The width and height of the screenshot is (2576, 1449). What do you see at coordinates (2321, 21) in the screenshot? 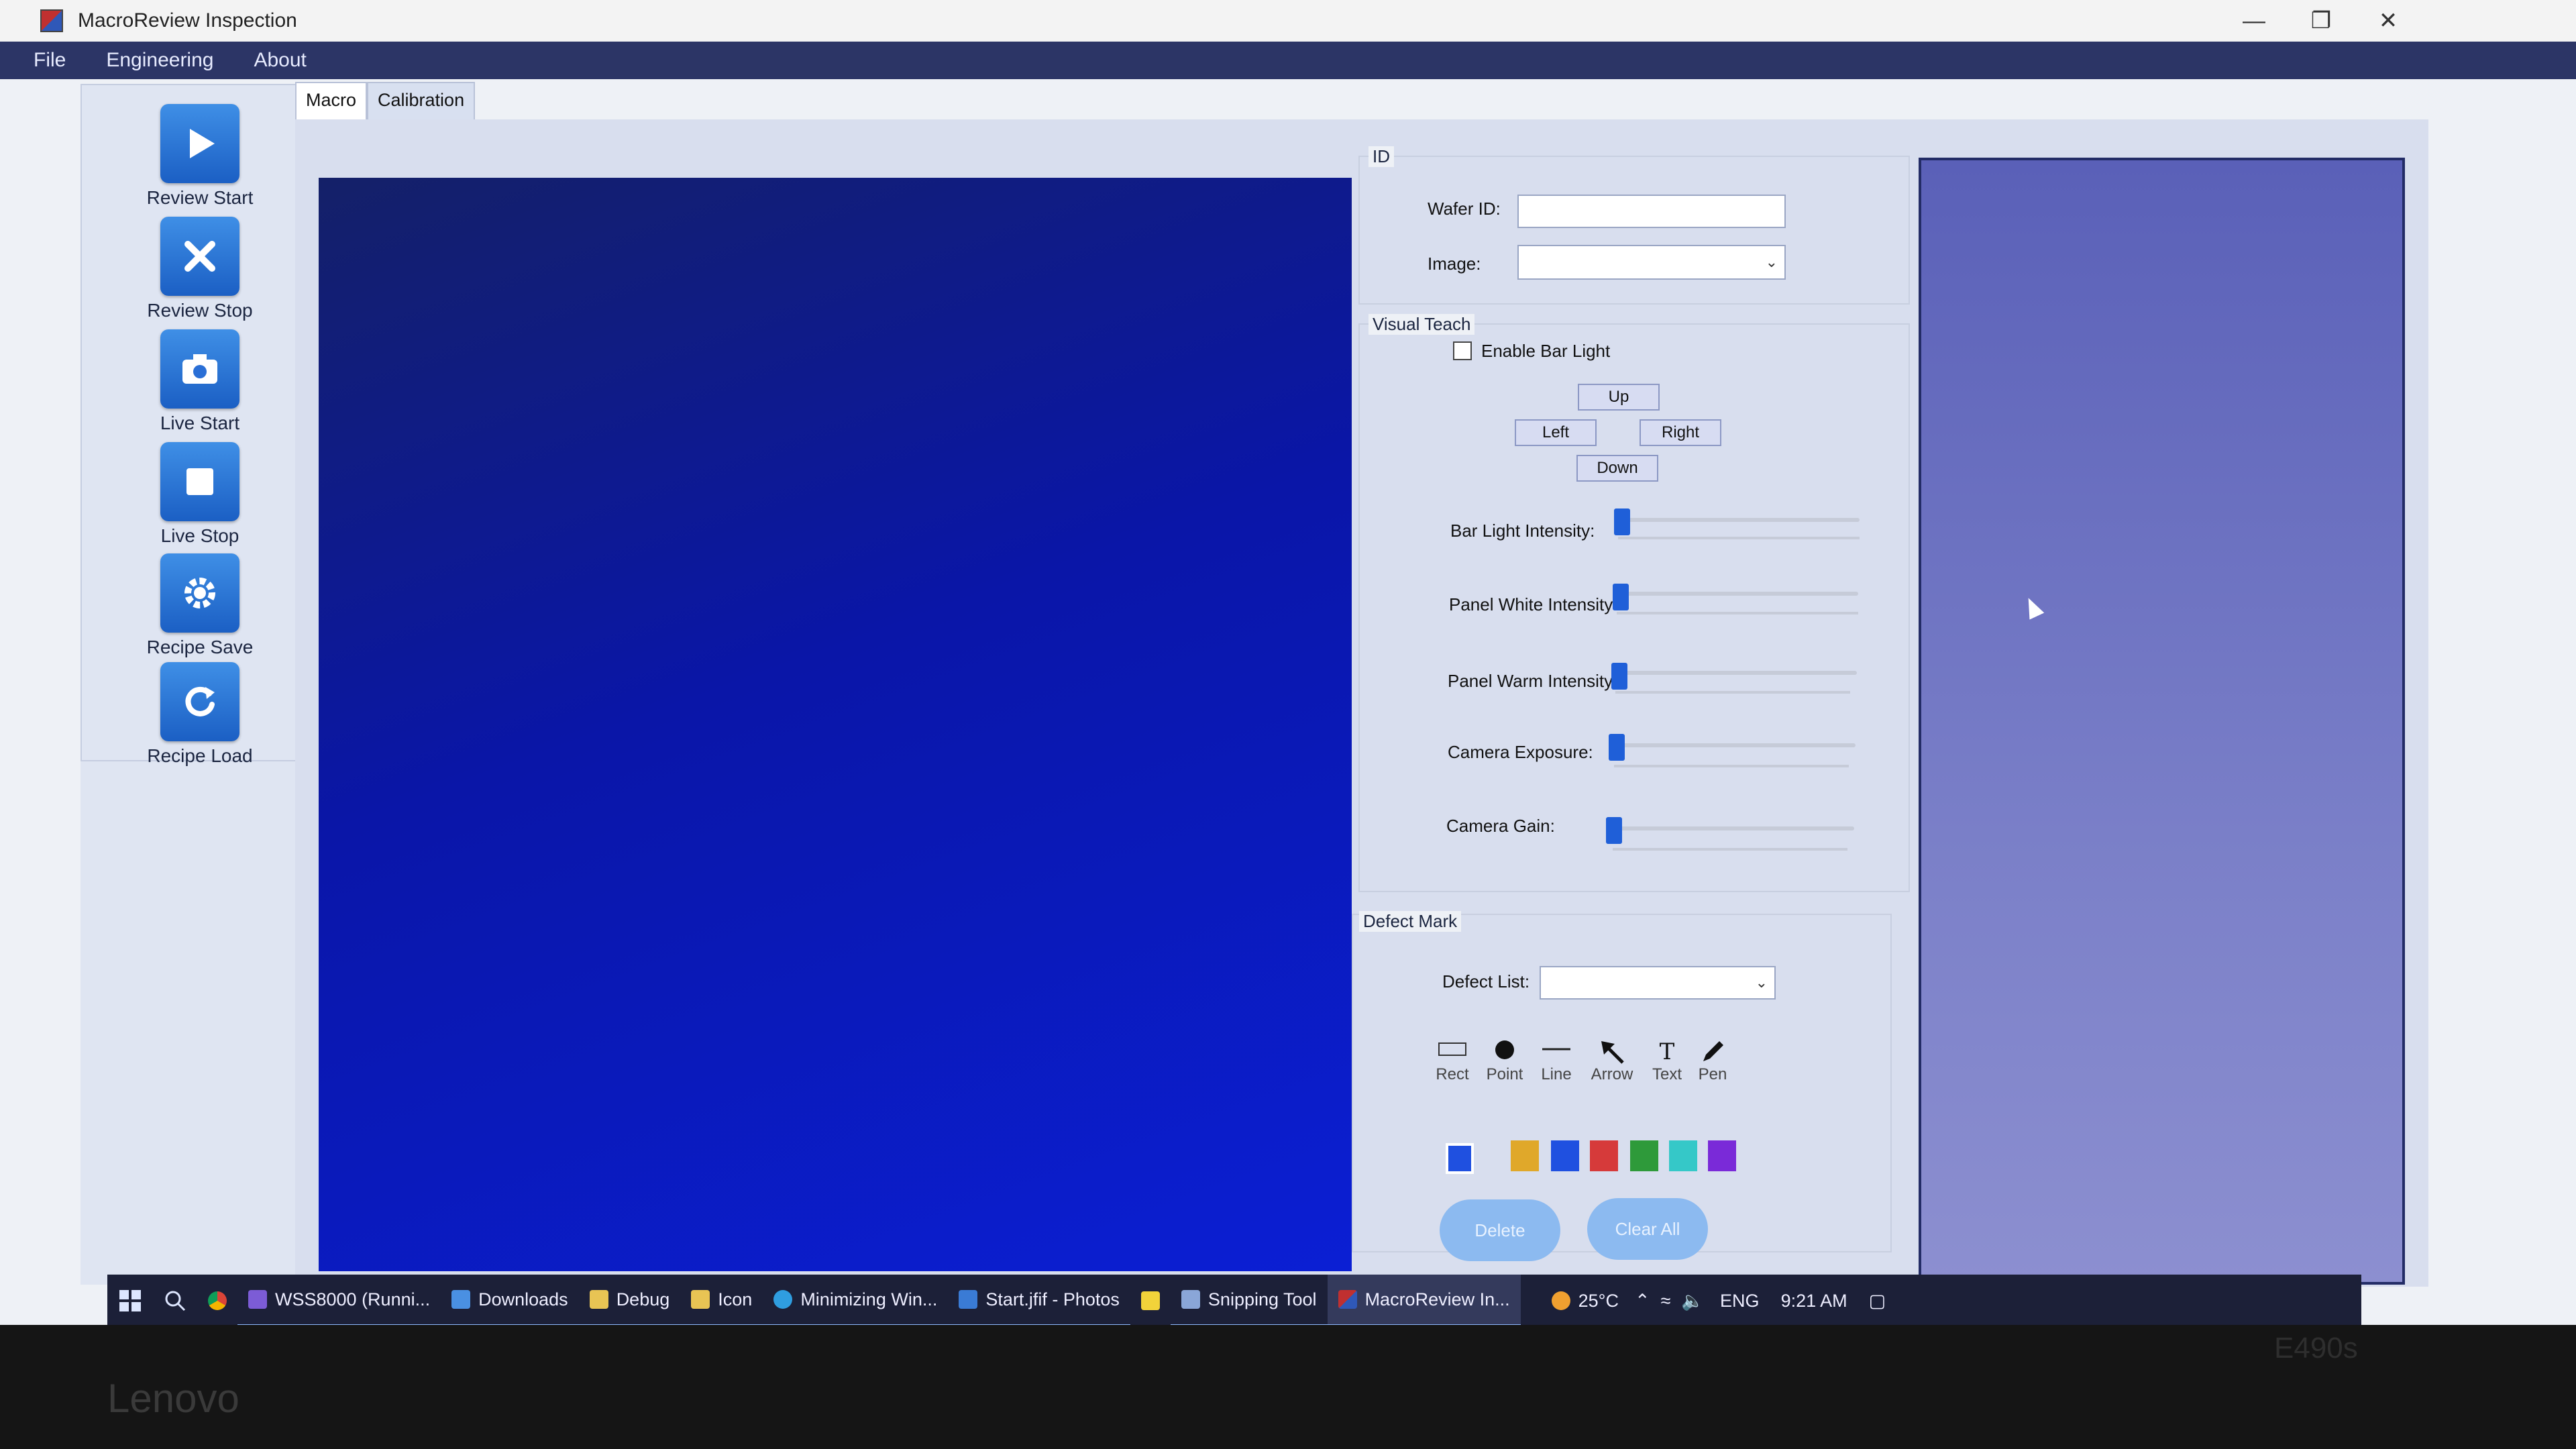
I see `restore-button: ❐` at bounding box center [2321, 21].